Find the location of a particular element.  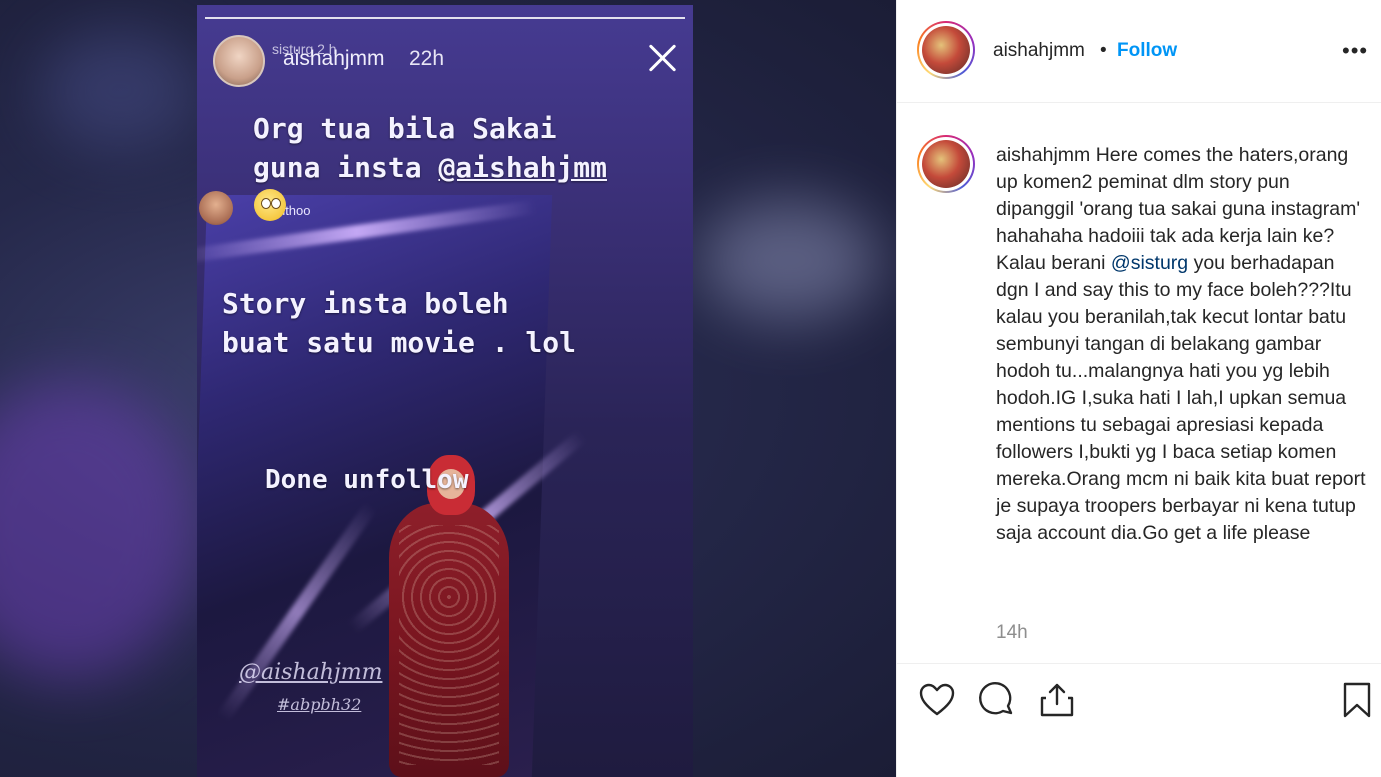

story-text-2: Story insta boleh buat satu movie . lol is located at coordinates (399, 323).